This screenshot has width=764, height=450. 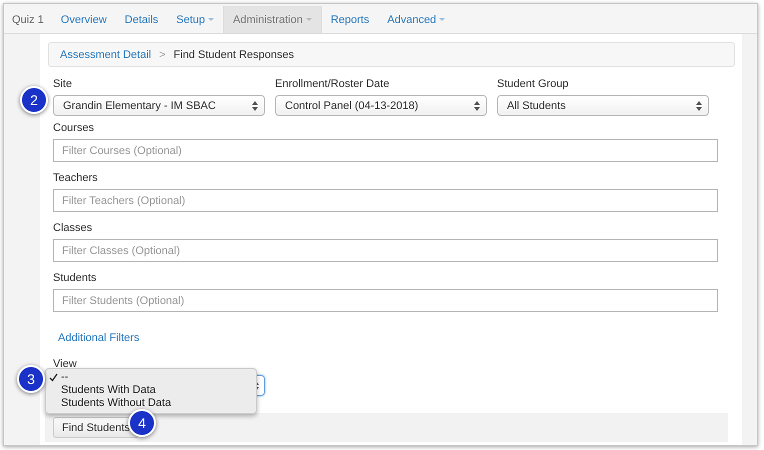 What do you see at coordinates (195, 19) in the screenshot?
I see `nav-tab: Setup` at bounding box center [195, 19].